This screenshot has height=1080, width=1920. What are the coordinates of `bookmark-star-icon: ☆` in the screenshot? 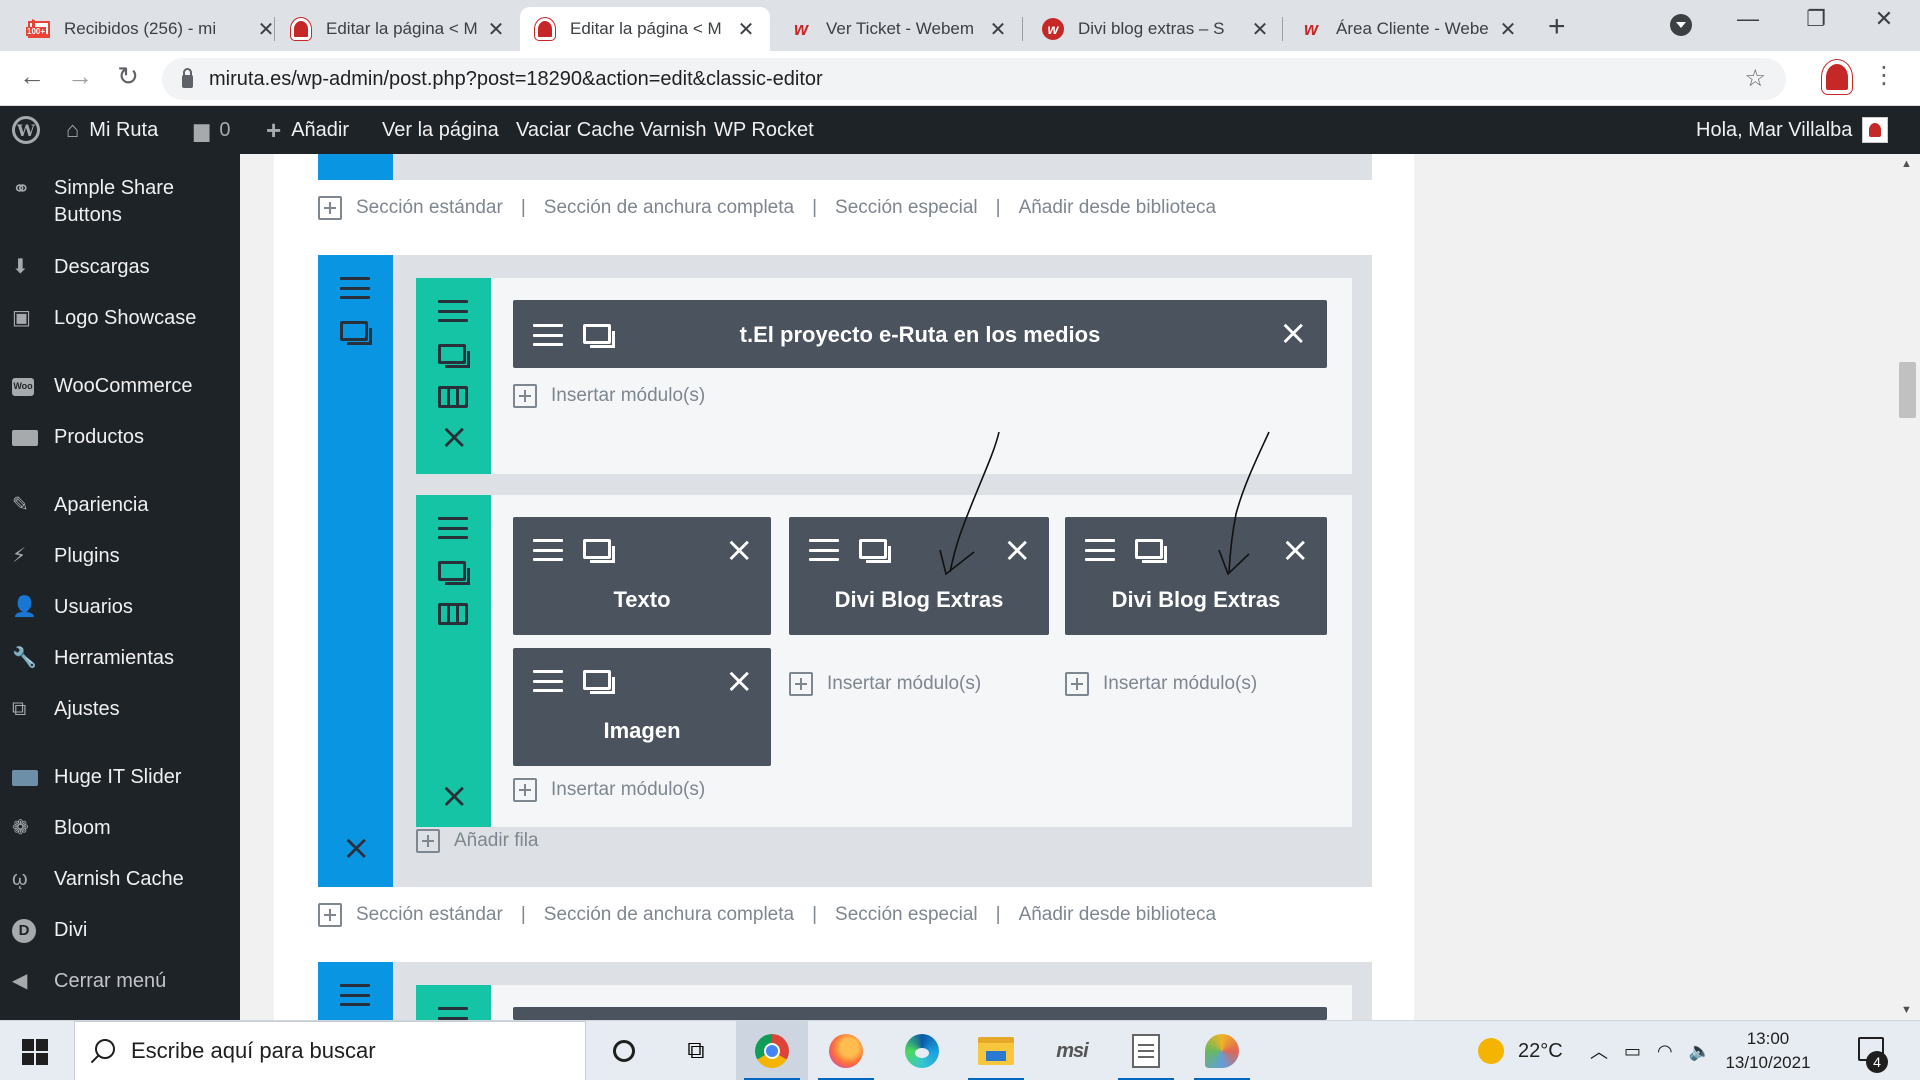 It's located at (1755, 78).